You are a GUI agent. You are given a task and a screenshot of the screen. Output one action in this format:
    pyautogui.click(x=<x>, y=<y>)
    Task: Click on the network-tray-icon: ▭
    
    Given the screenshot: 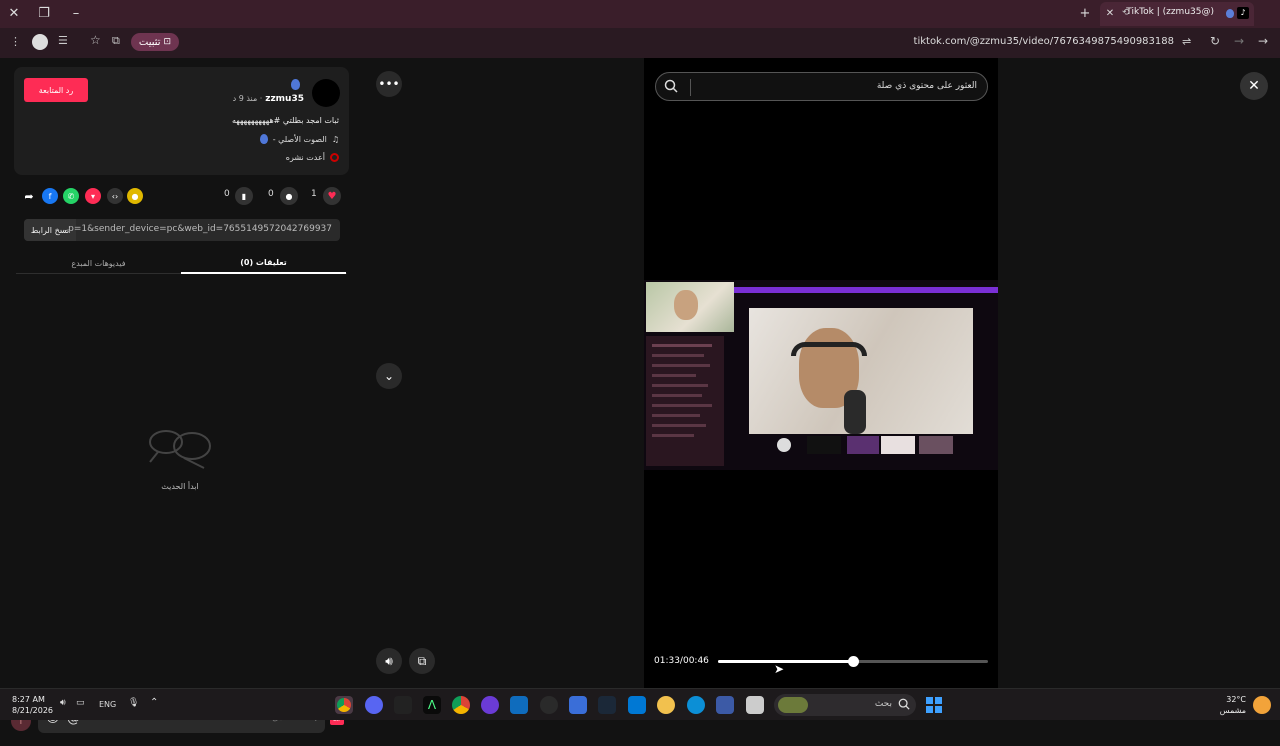 What is the action you would take?
    pyautogui.click(x=80, y=703)
    